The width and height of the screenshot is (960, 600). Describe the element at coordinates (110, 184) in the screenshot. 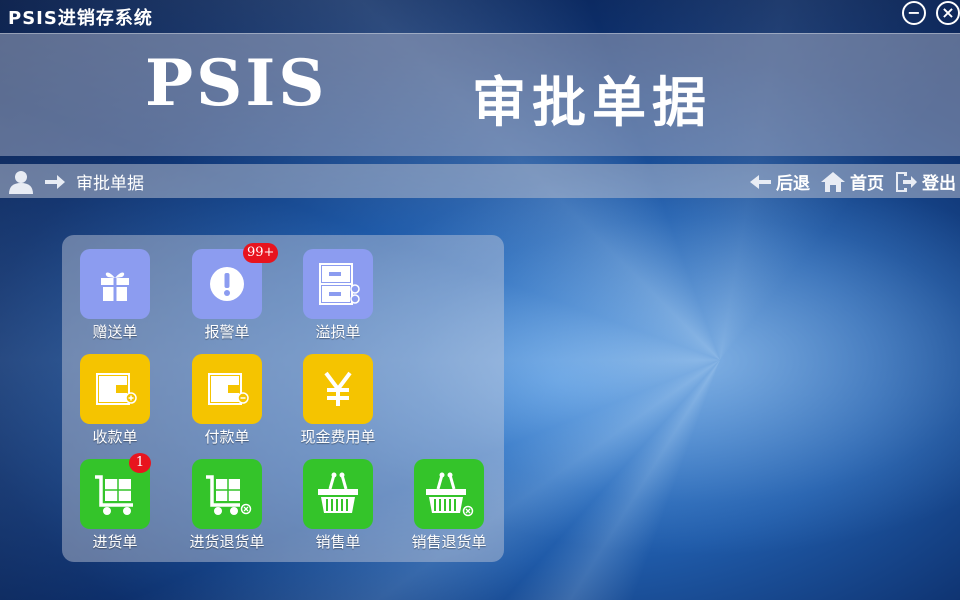

I see `breadcrumb: 审批单据` at that location.